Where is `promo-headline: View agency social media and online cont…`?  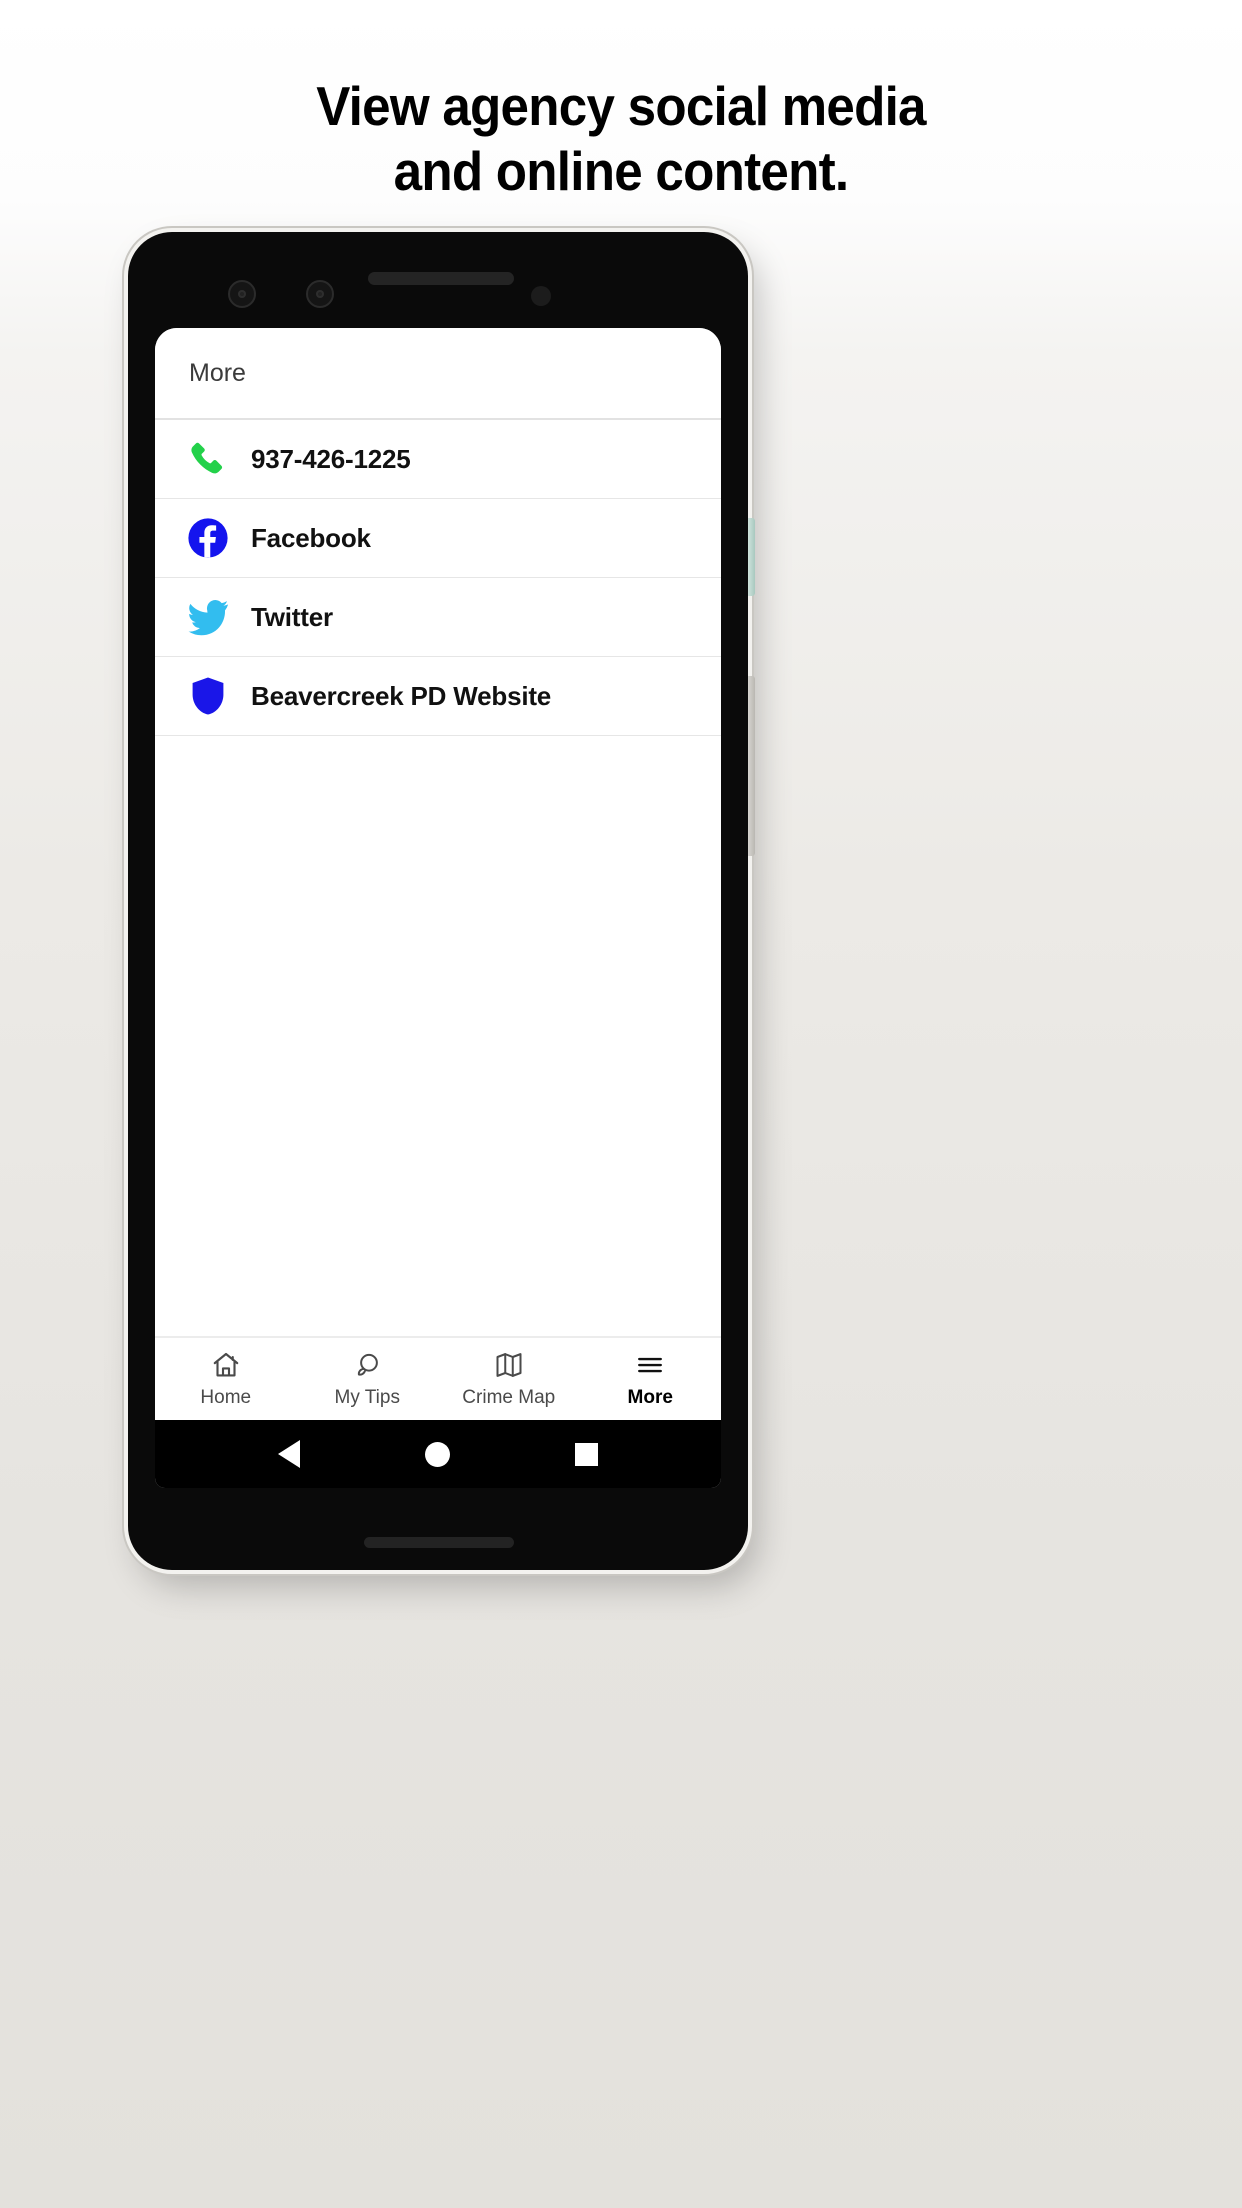
promo-headline: View agency social media and online cont… is located at coordinates (620, 139).